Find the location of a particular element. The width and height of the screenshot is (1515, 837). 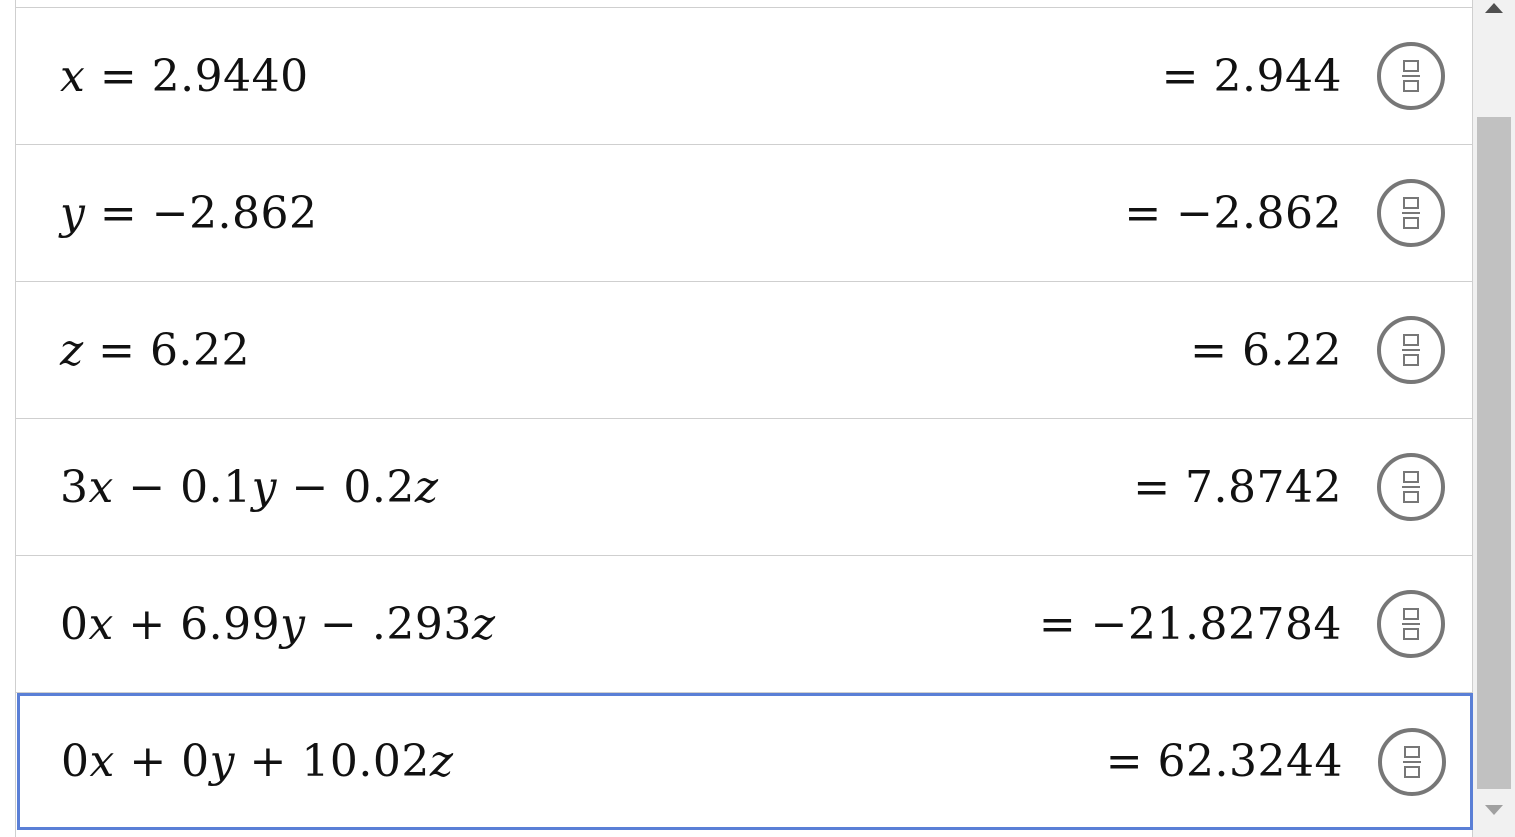

expression-text: = −2.862 is located at coordinates (201, 213).